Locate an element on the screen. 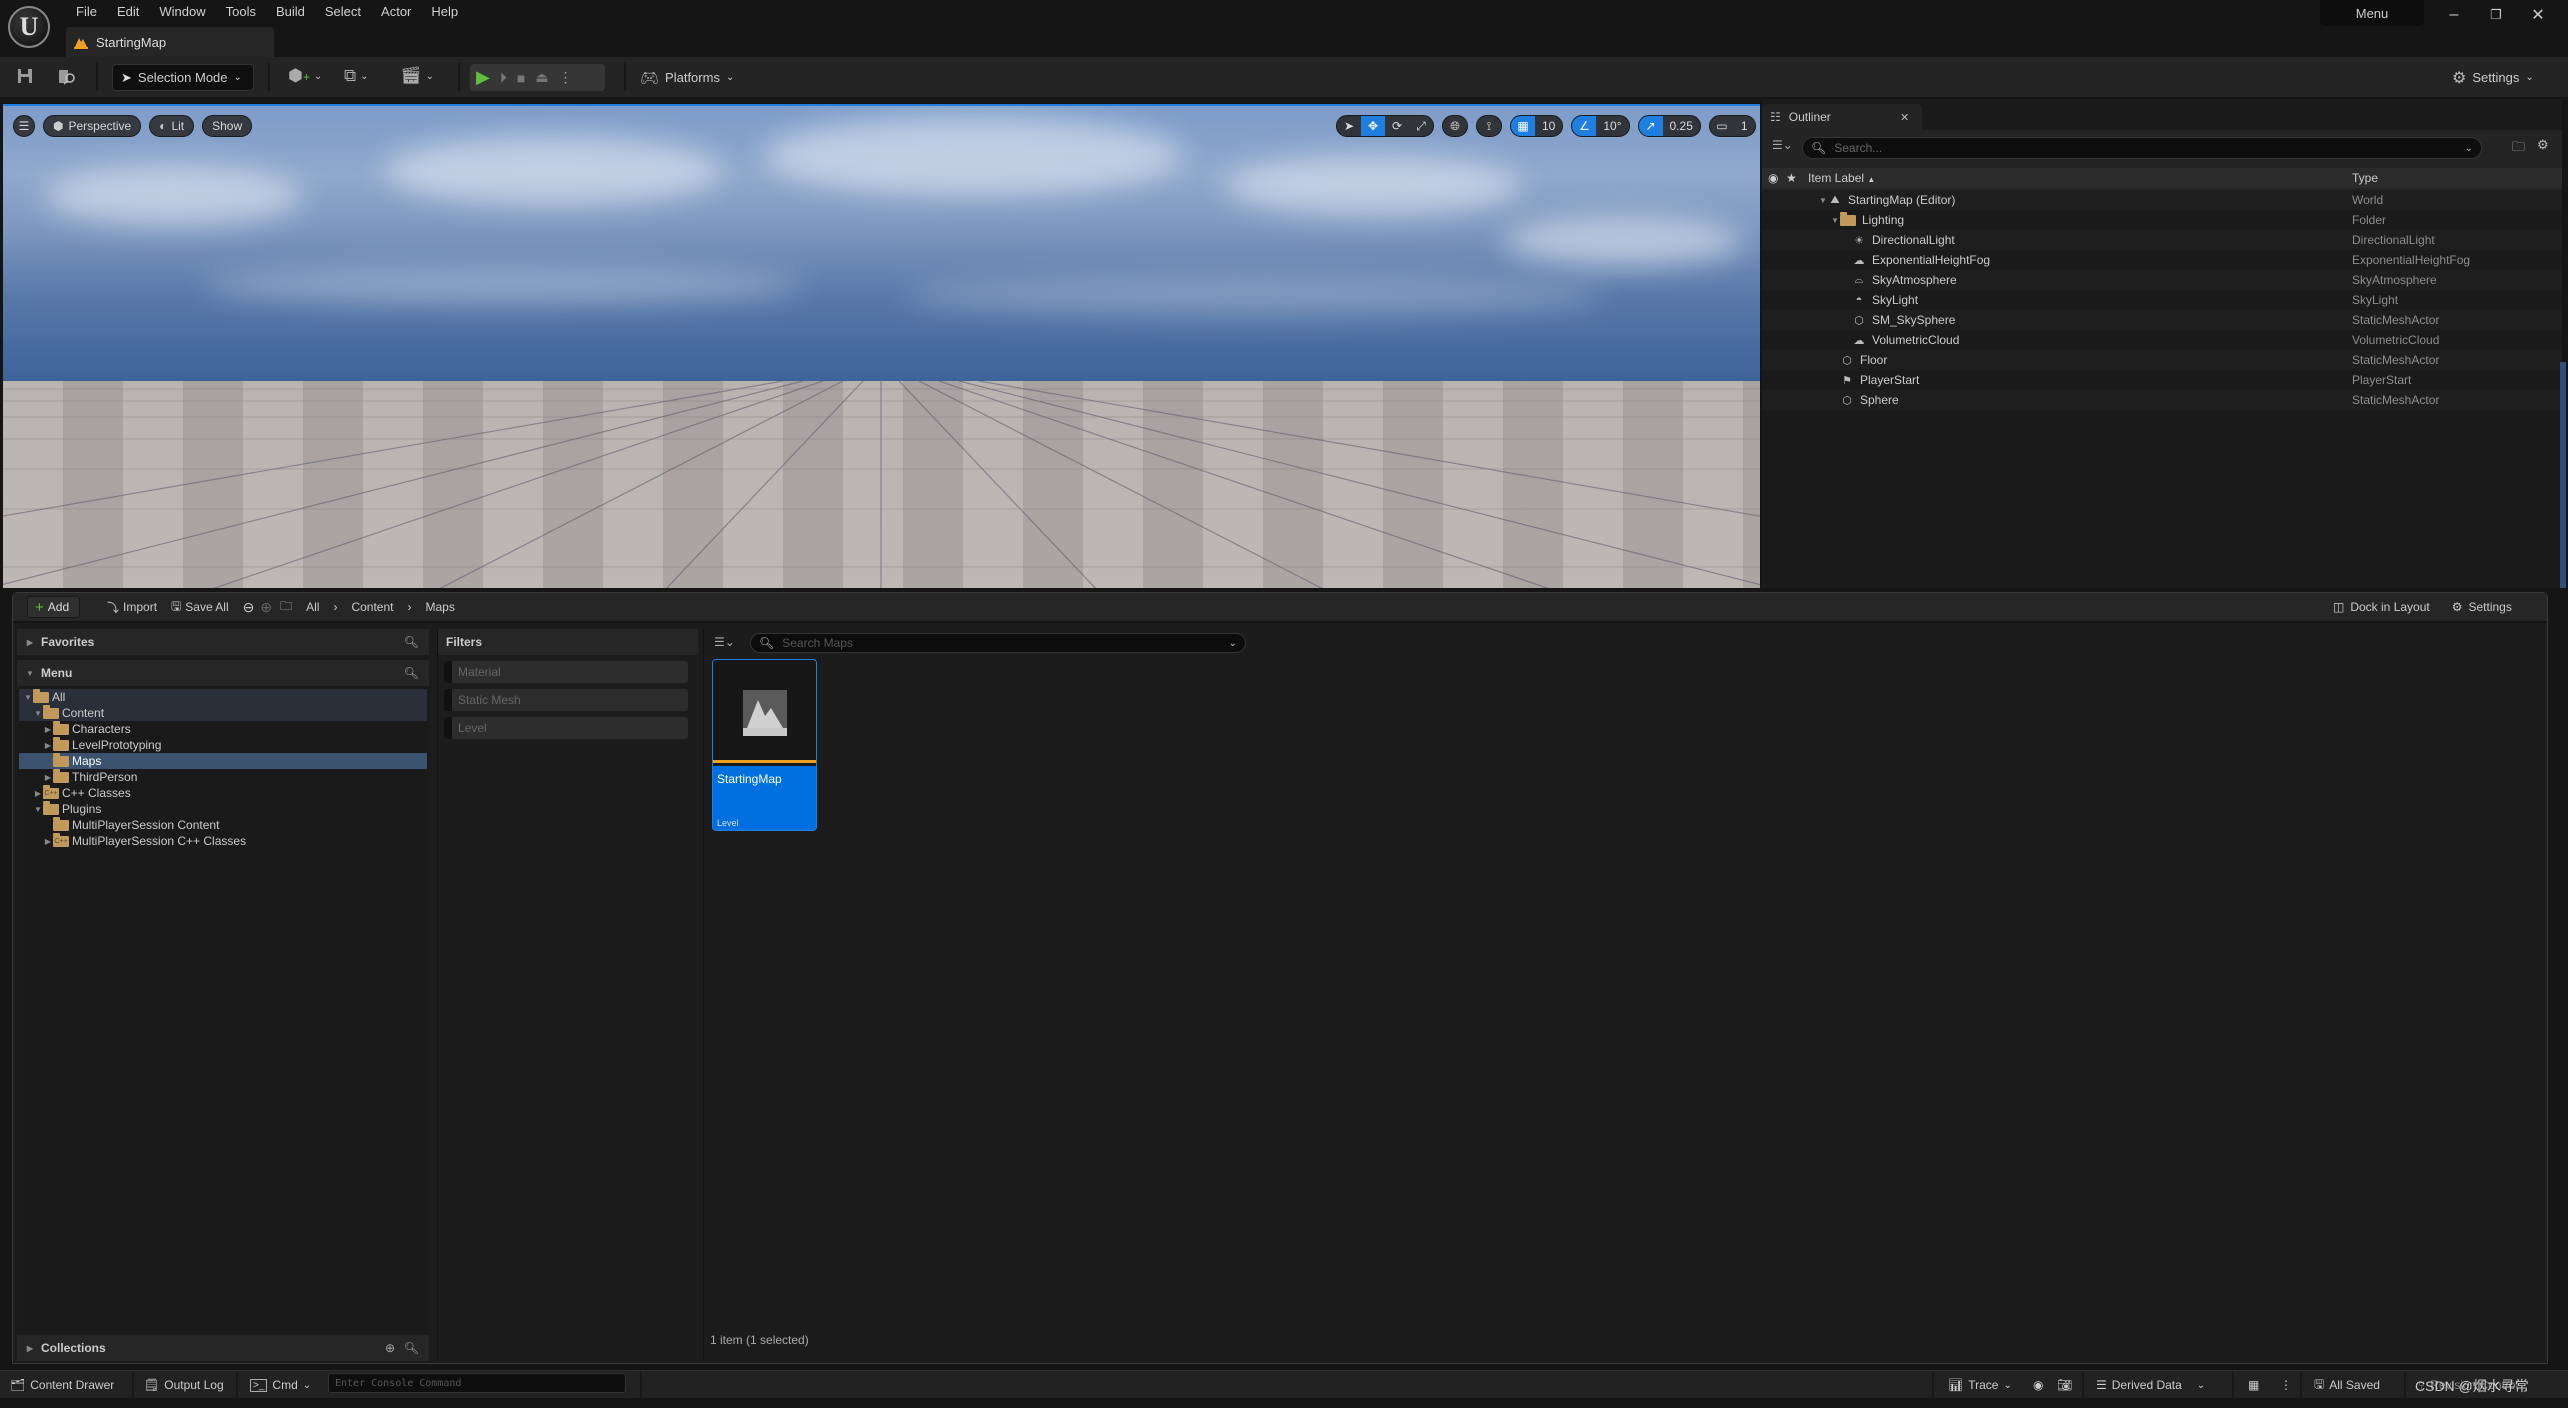 This screenshot has width=2568, height=1408. rotation-snap-control: ∠ 10° is located at coordinates (1600, 126).